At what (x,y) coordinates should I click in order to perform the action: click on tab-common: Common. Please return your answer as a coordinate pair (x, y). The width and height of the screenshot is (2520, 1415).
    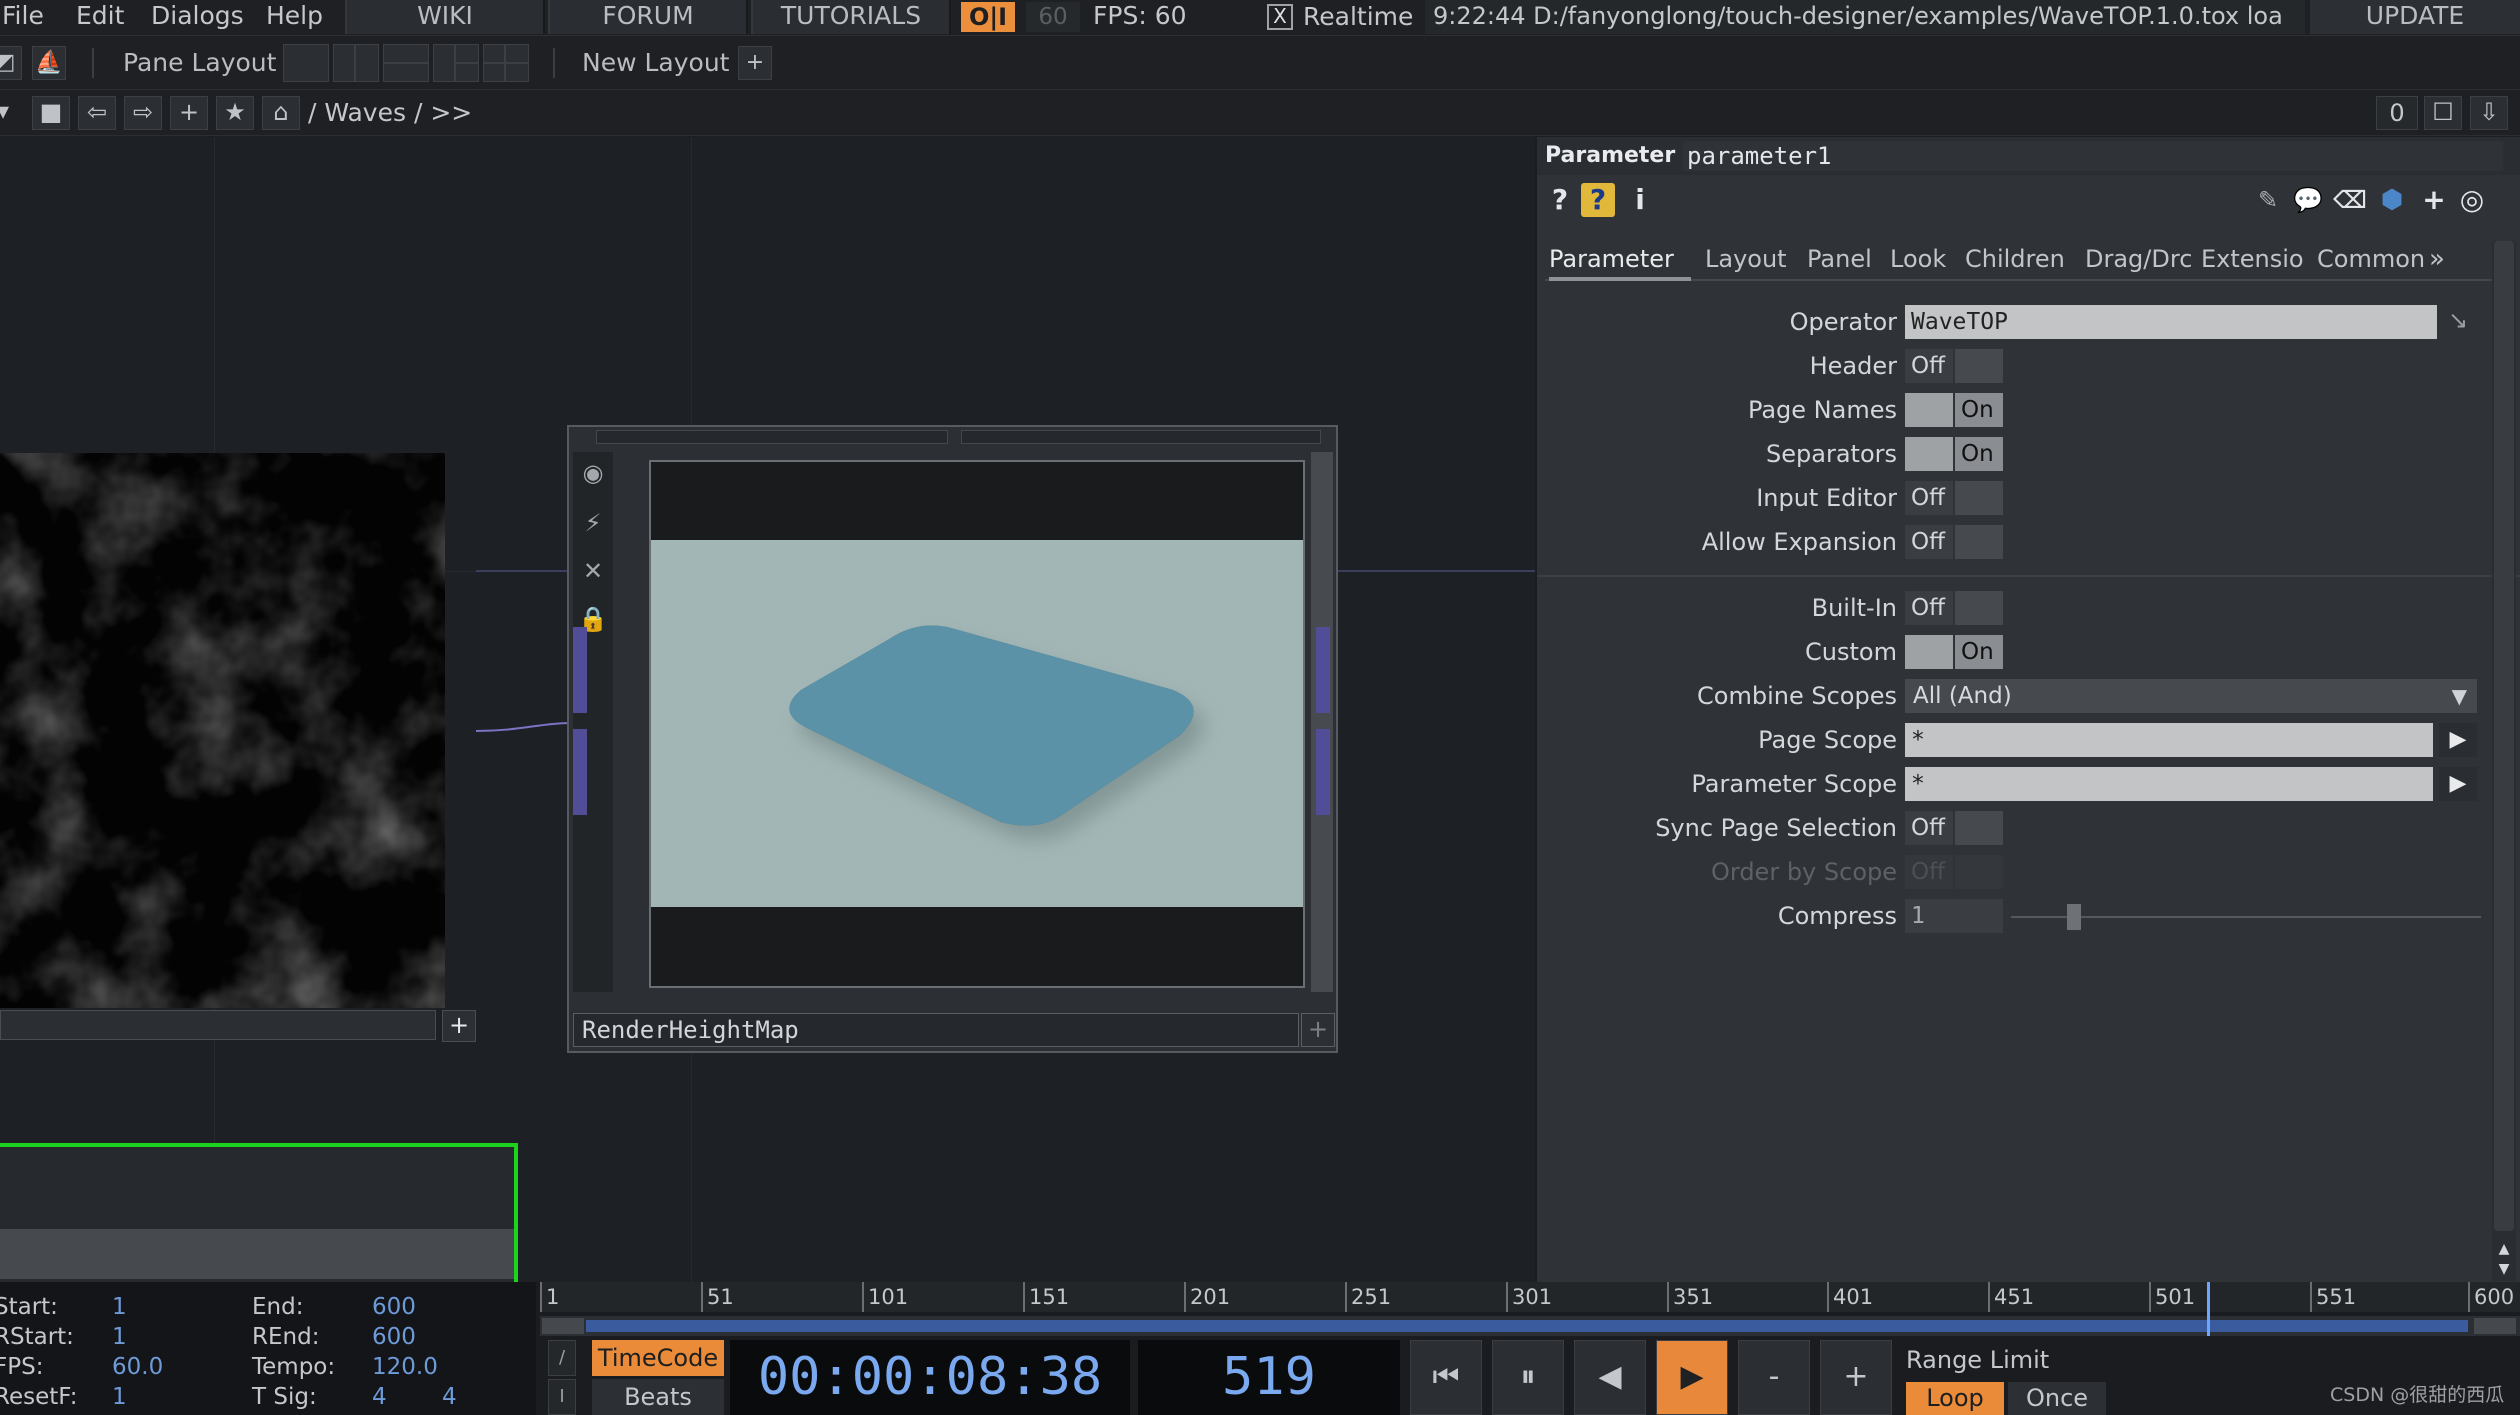
    Looking at the image, I should click on (2372, 261).